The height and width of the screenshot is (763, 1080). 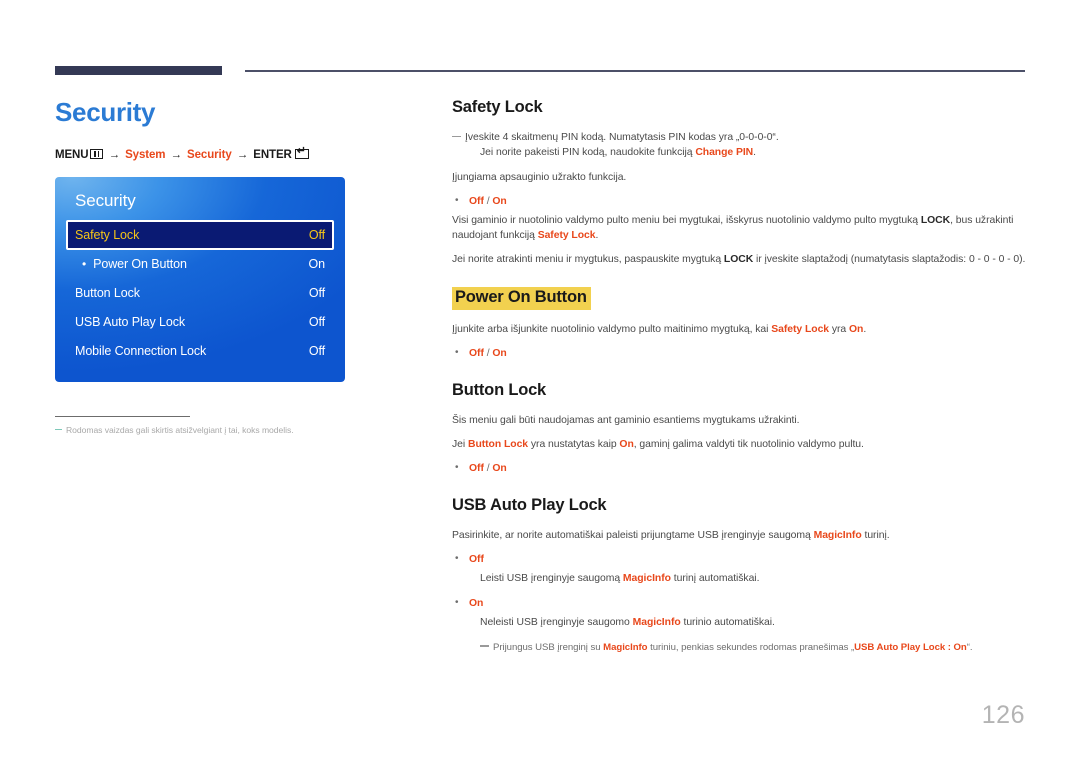 I want to click on section-heading-safety-lock: Safety Lock, so click(x=497, y=107).